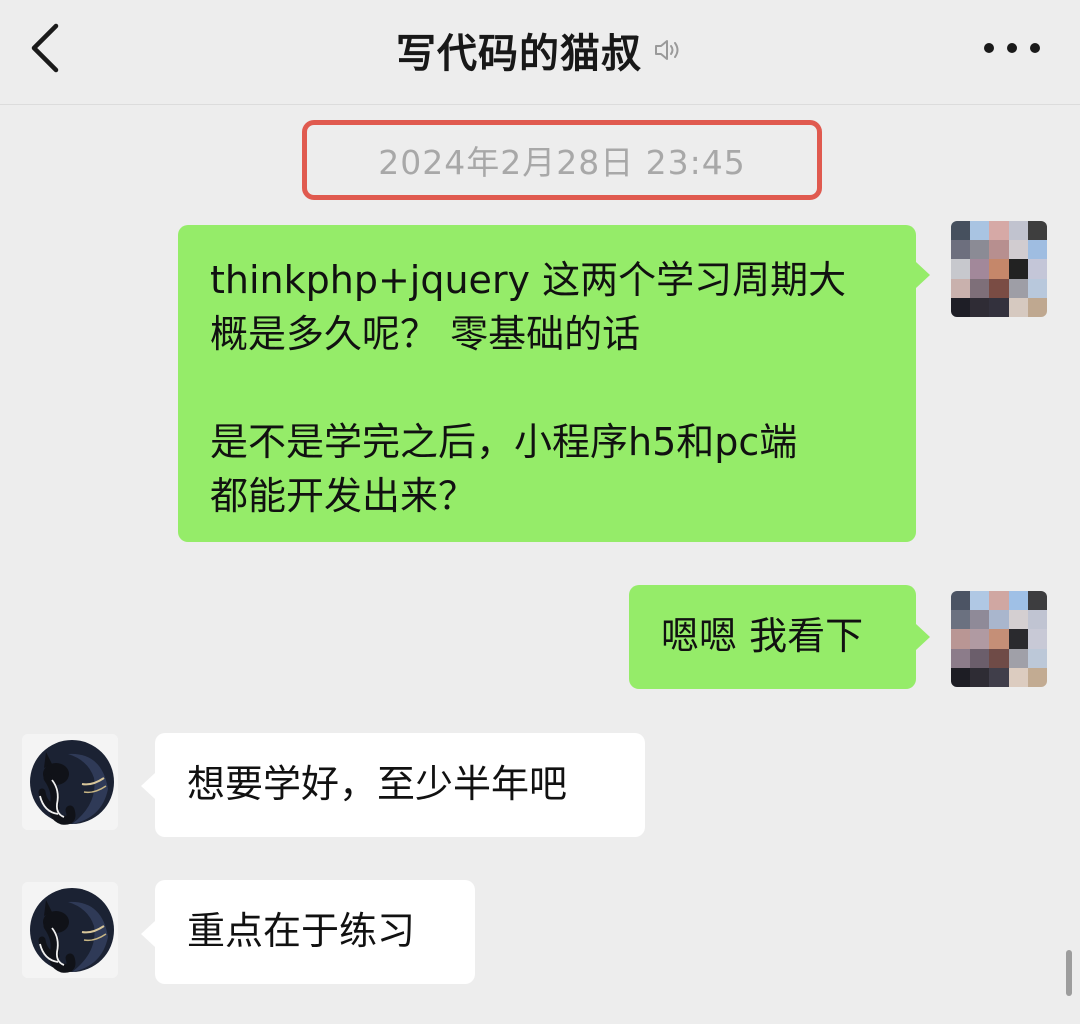  I want to click on speaker-muted-icon, so click(667, 50).